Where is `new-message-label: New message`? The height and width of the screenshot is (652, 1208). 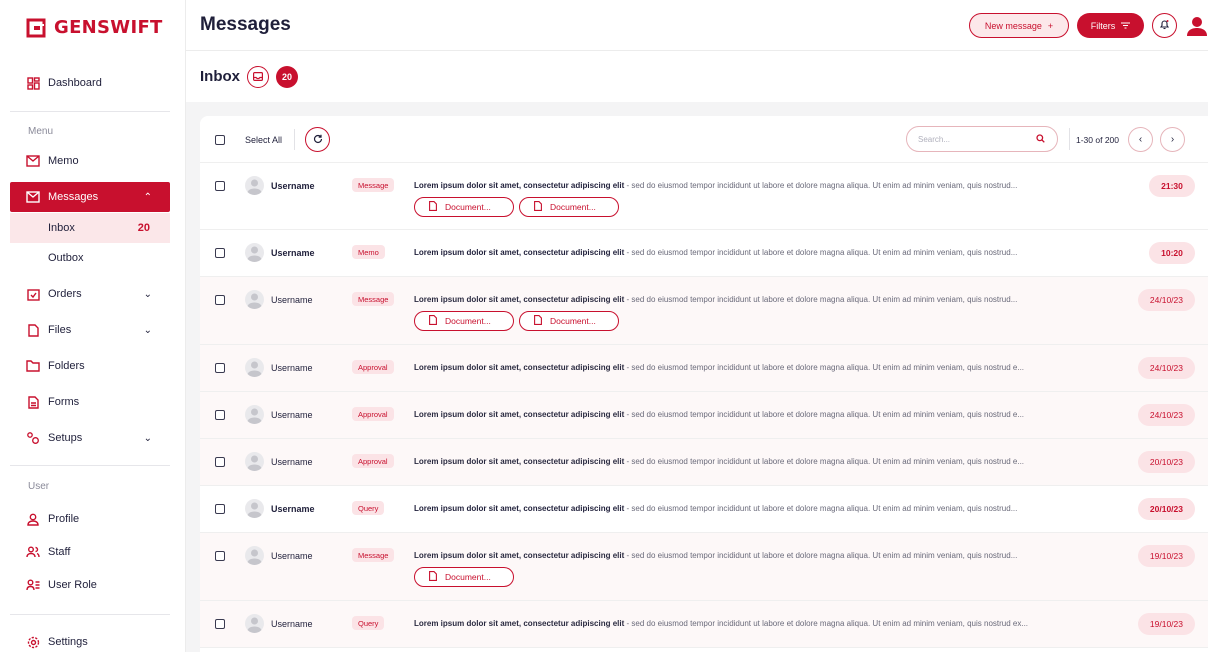
new-message-label: New message is located at coordinates (1013, 25).